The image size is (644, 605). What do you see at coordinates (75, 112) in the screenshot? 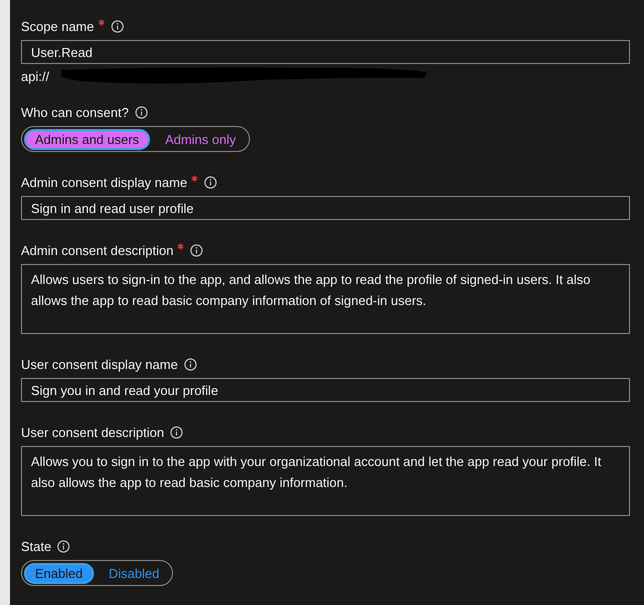
I see `field-label: Who can consent?` at bounding box center [75, 112].